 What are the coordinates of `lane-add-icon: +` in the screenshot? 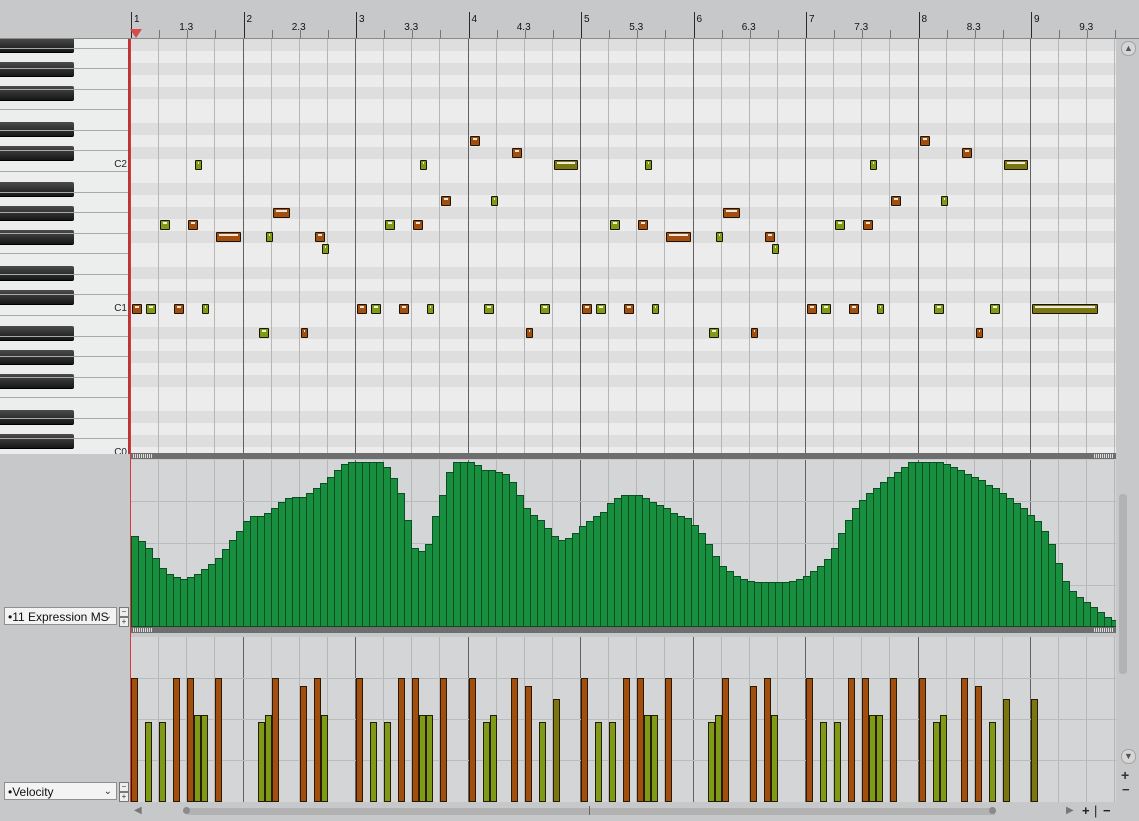 It's located at (124, 797).